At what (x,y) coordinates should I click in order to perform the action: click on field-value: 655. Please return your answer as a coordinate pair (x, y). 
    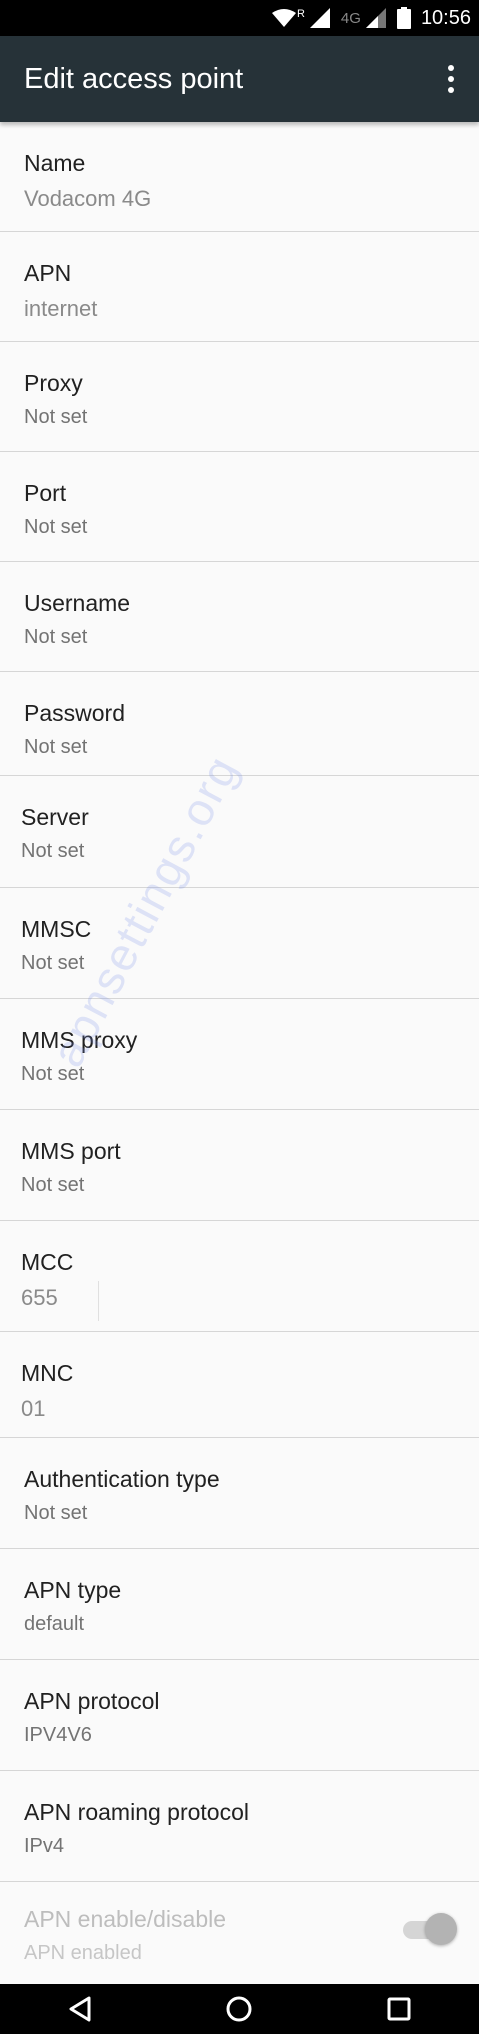
    Looking at the image, I should click on (39, 1297).